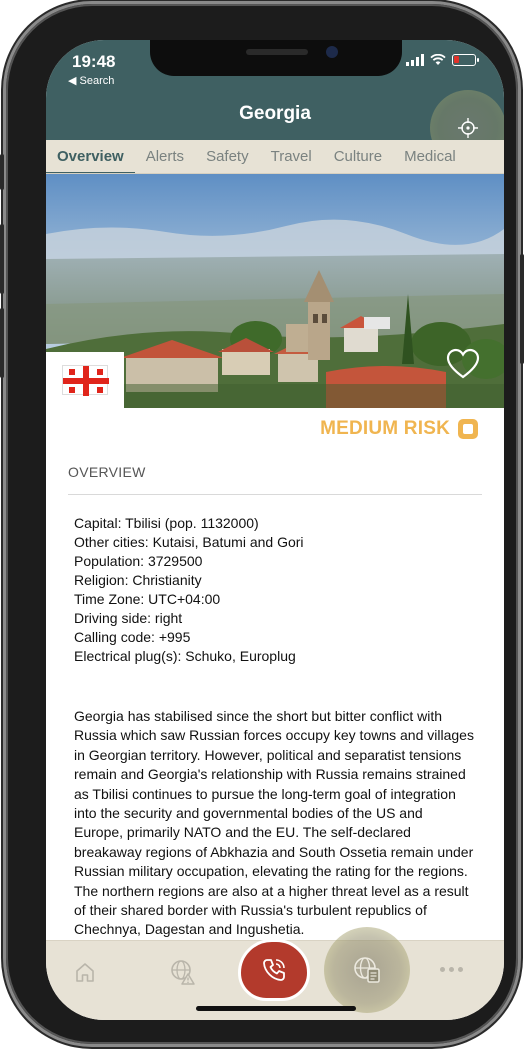 This screenshot has height=1050, width=525. I want to click on nav-home-button, so click(85, 972).